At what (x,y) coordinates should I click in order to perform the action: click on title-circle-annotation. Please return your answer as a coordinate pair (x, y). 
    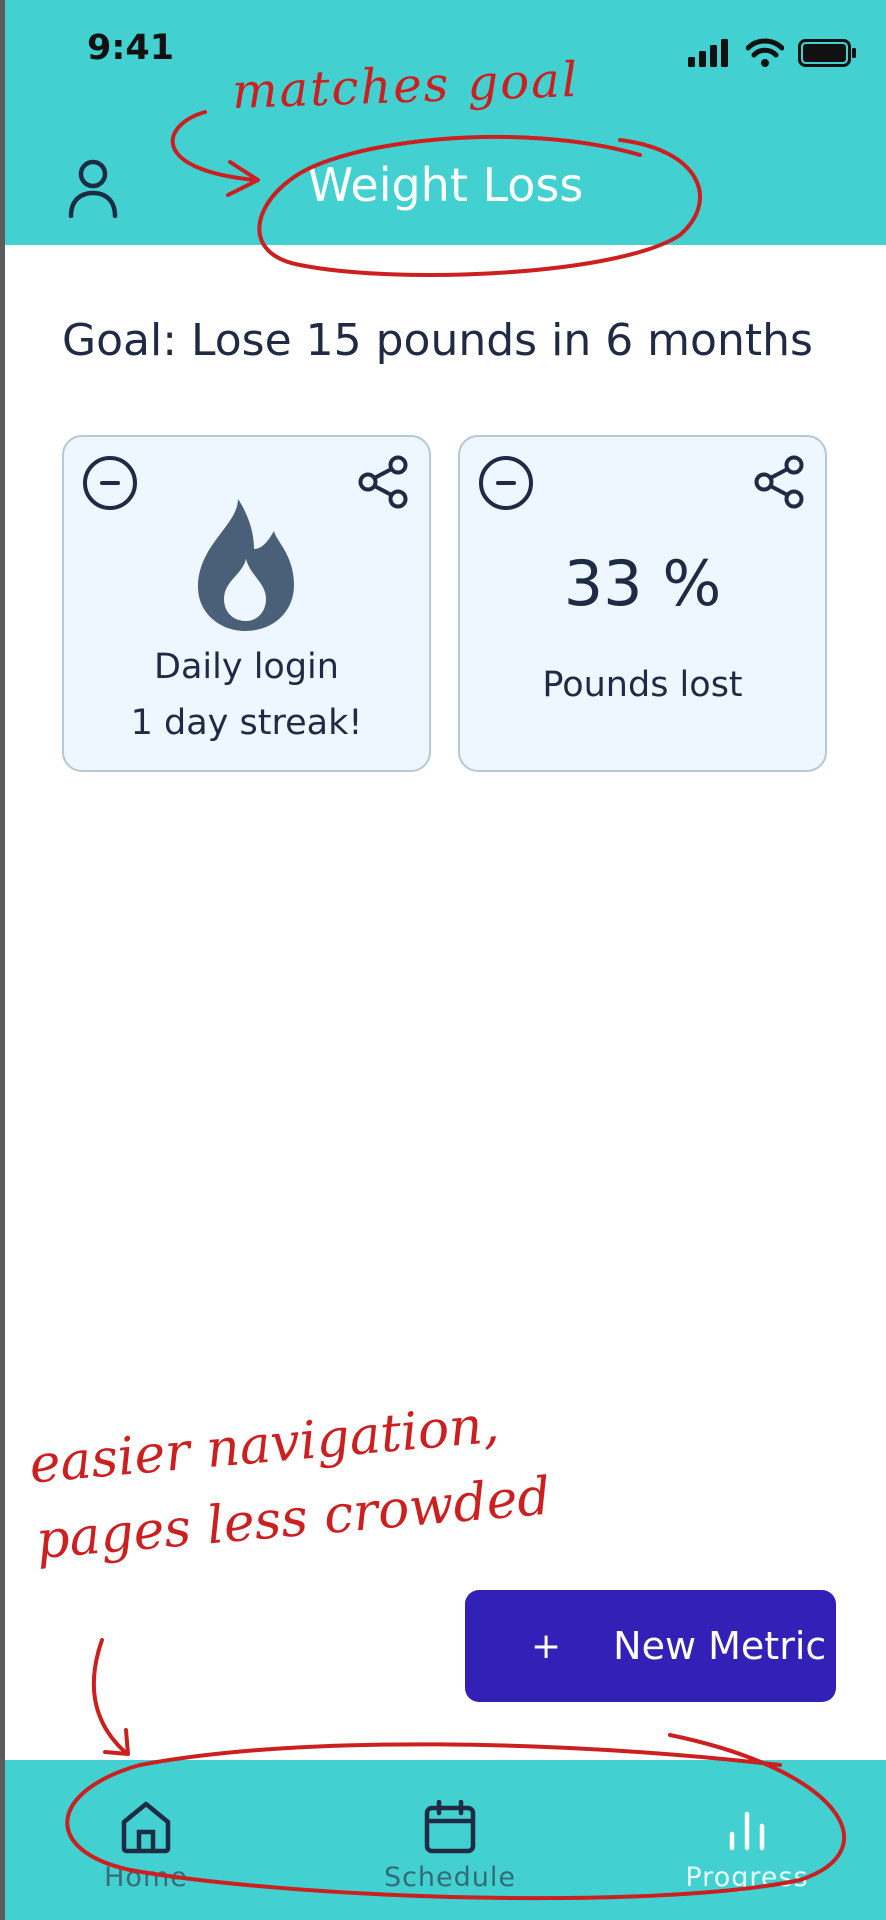
    Looking at the image, I should click on (479, 205).